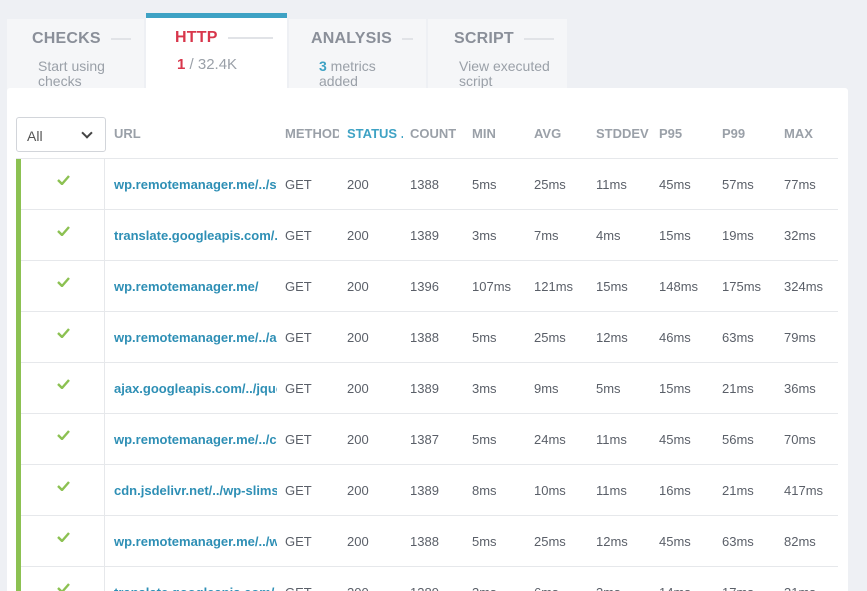 Image resolution: width=867 pixels, height=591 pixels. What do you see at coordinates (91, 74) in the screenshot?
I see `tab-checks-subtitle: Start using checks` at bounding box center [91, 74].